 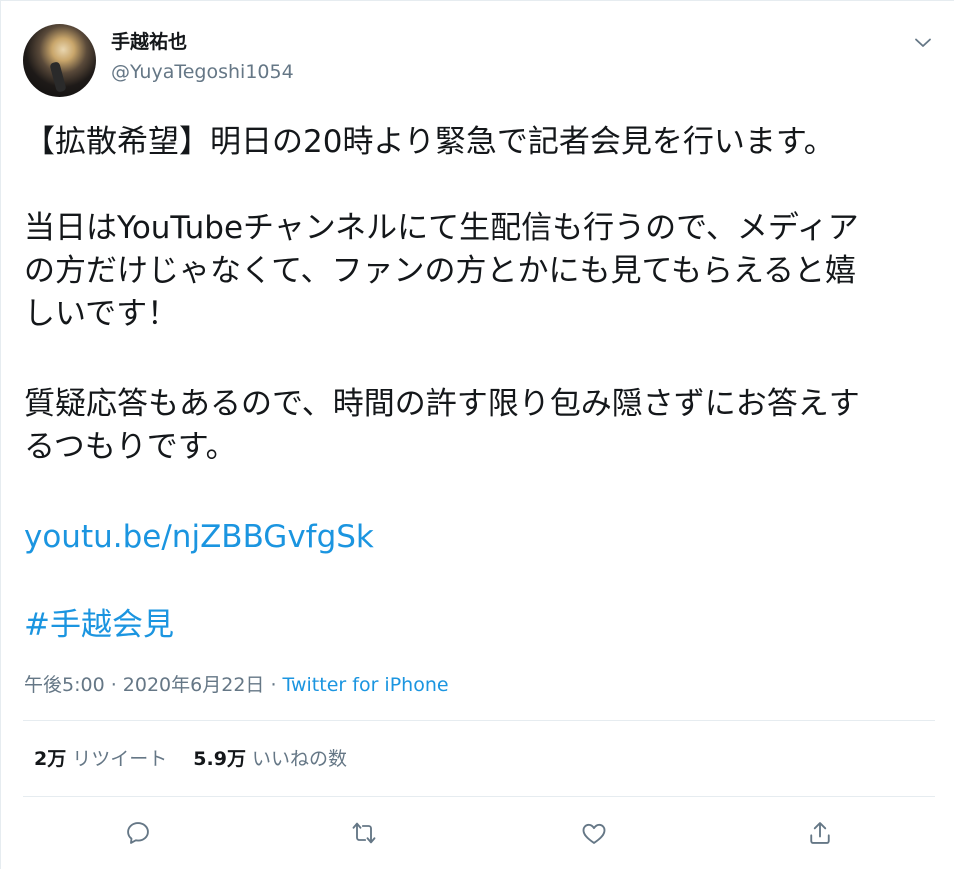 What do you see at coordinates (364, 833) in the screenshot?
I see `retweet-icon` at bounding box center [364, 833].